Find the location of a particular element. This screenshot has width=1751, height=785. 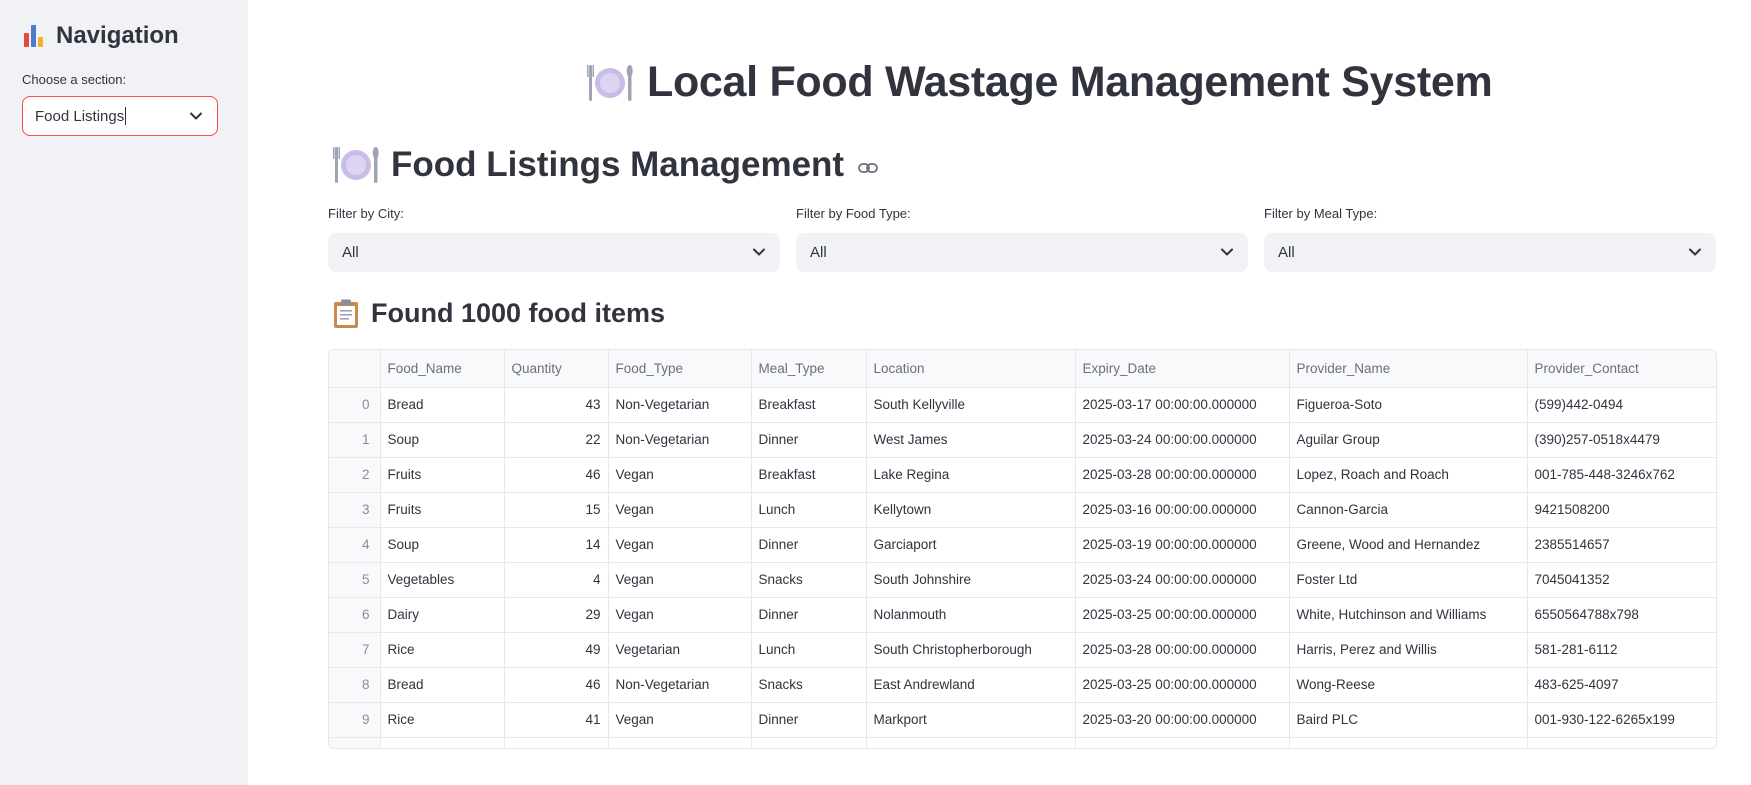

meal-type-cell: Breakfast is located at coordinates (809, 405).